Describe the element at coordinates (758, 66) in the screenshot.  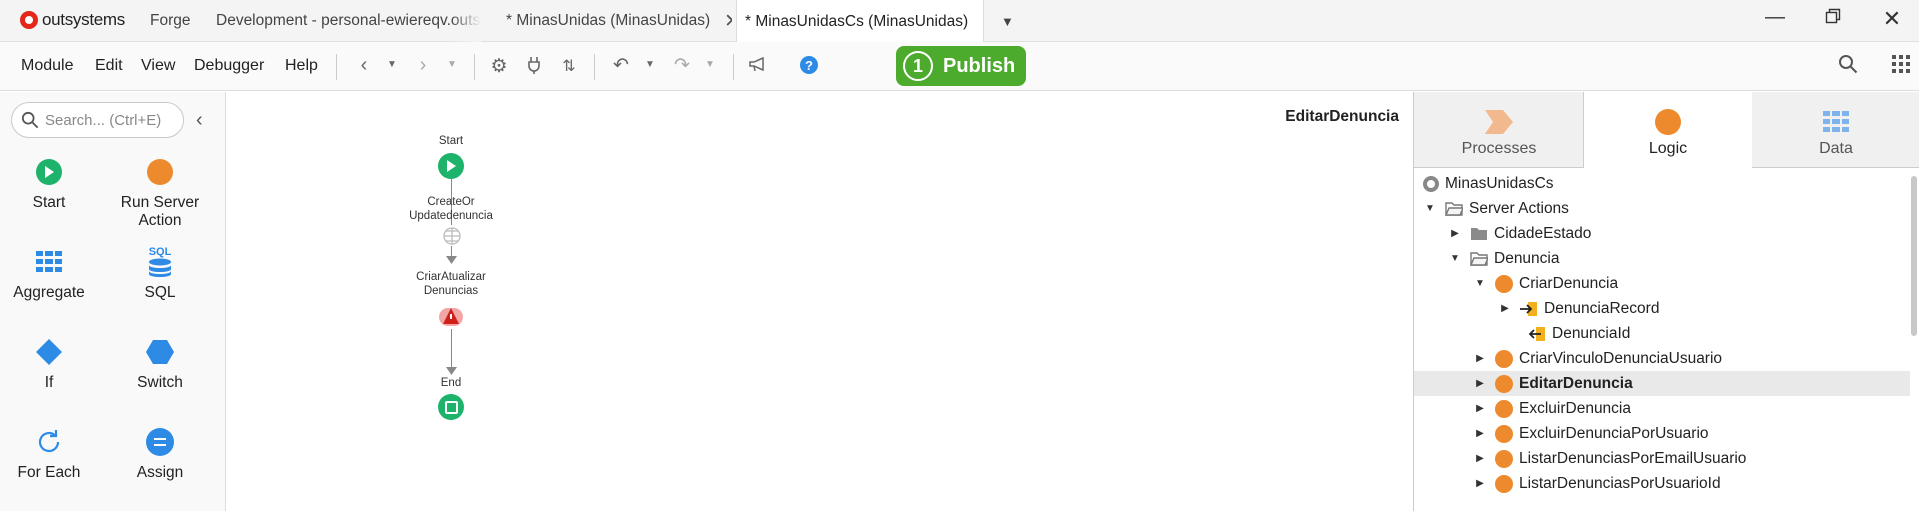
I see `megaphone-icon` at that location.